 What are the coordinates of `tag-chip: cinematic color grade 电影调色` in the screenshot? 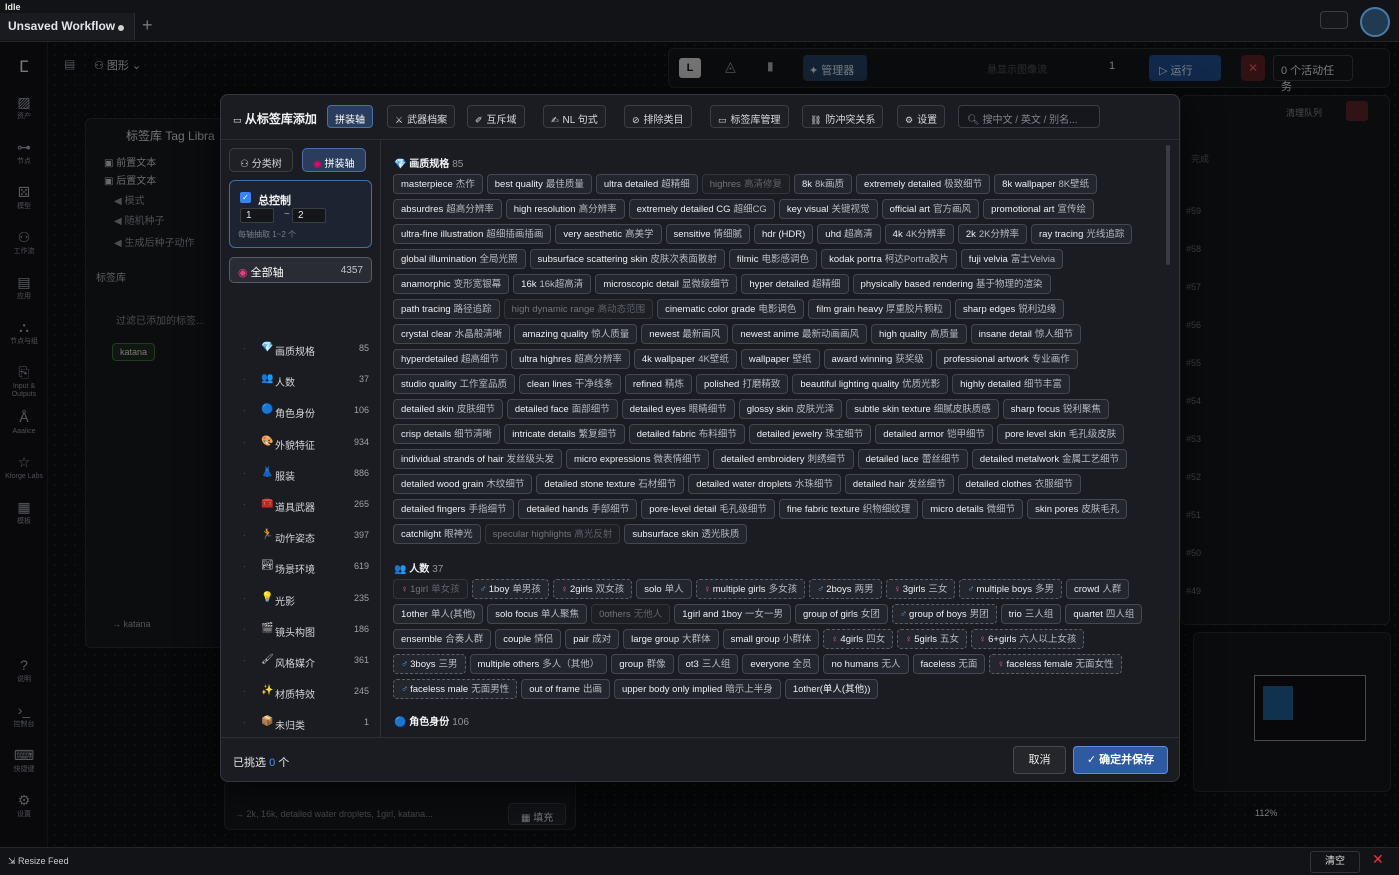 It's located at (731, 309).